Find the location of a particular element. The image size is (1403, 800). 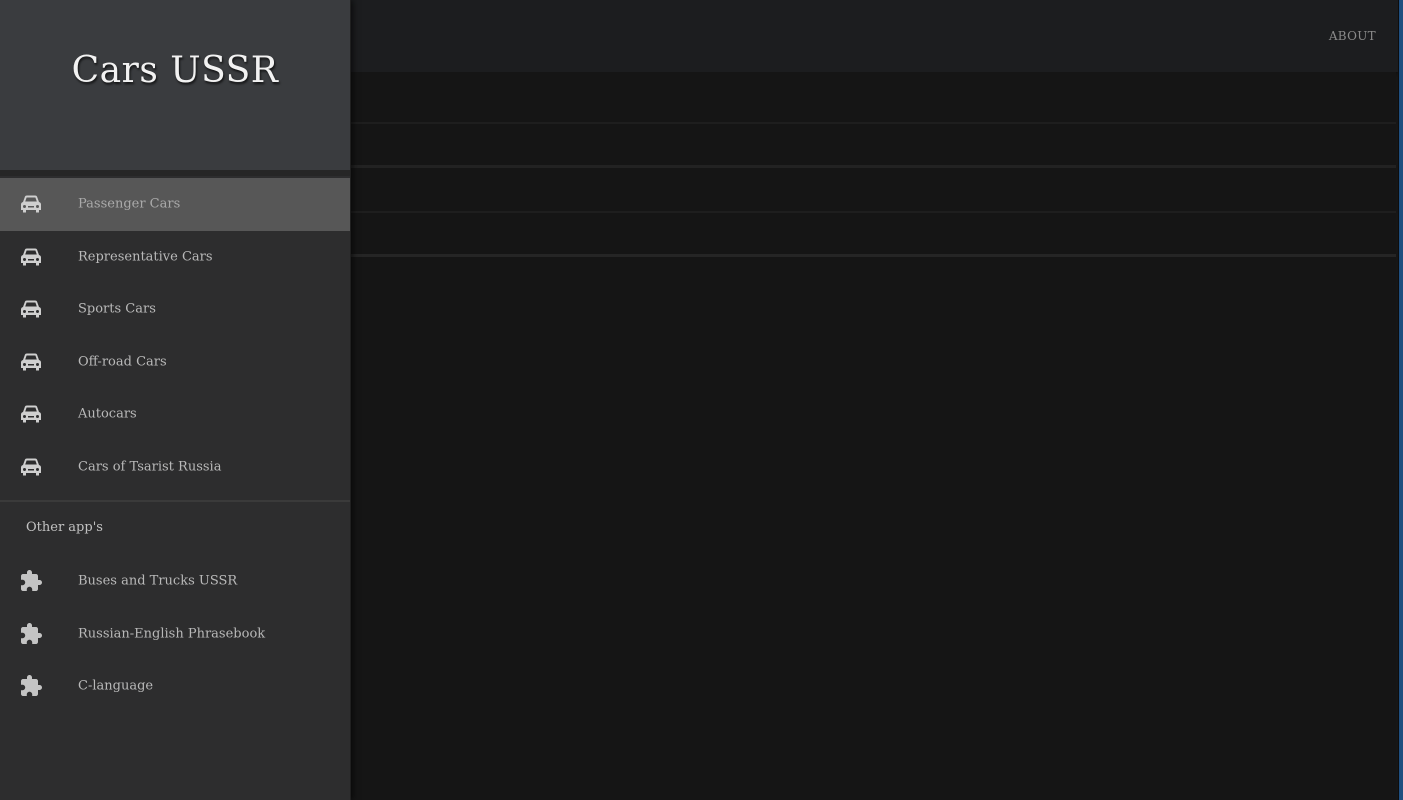

menu-item-label: Passenger Cars is located at coordinates (129, 204).